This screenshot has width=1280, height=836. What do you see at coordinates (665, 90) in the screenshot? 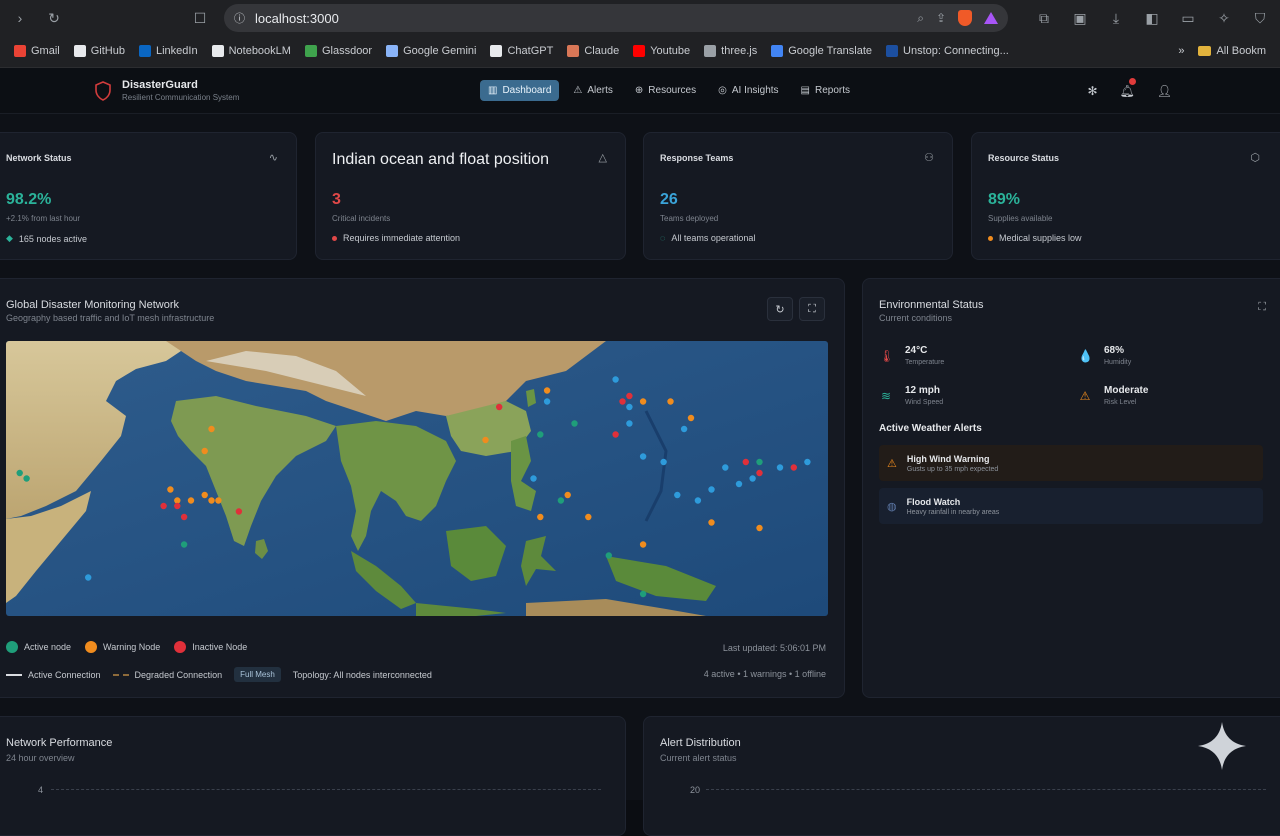
I see `nav-resources: ⊕ Resources` at bounding box center [665, 90].